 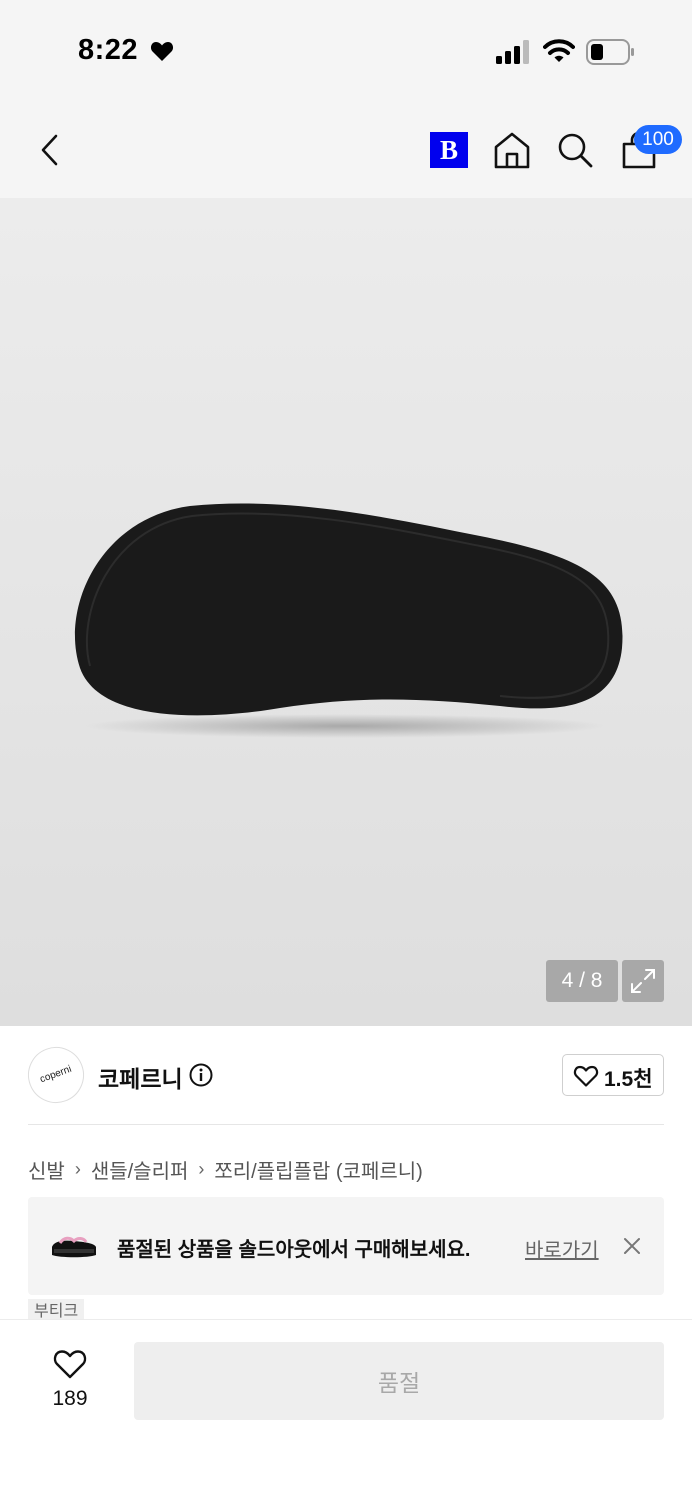 I want to click on signal-icon, so click(x=512, y=52).